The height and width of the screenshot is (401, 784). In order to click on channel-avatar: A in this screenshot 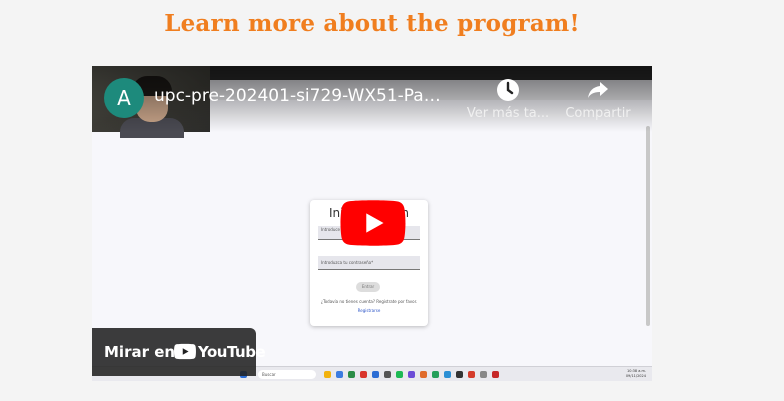, I will do `click(124, 98)`.